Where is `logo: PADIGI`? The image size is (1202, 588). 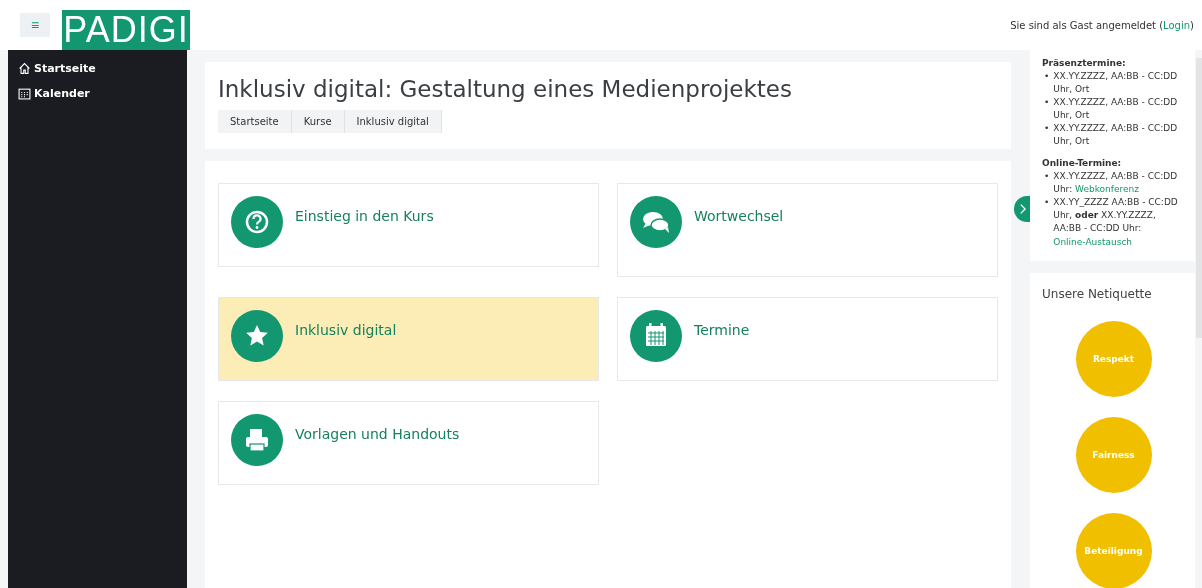 logo: PADIGI is located at coordinates (126, 30).